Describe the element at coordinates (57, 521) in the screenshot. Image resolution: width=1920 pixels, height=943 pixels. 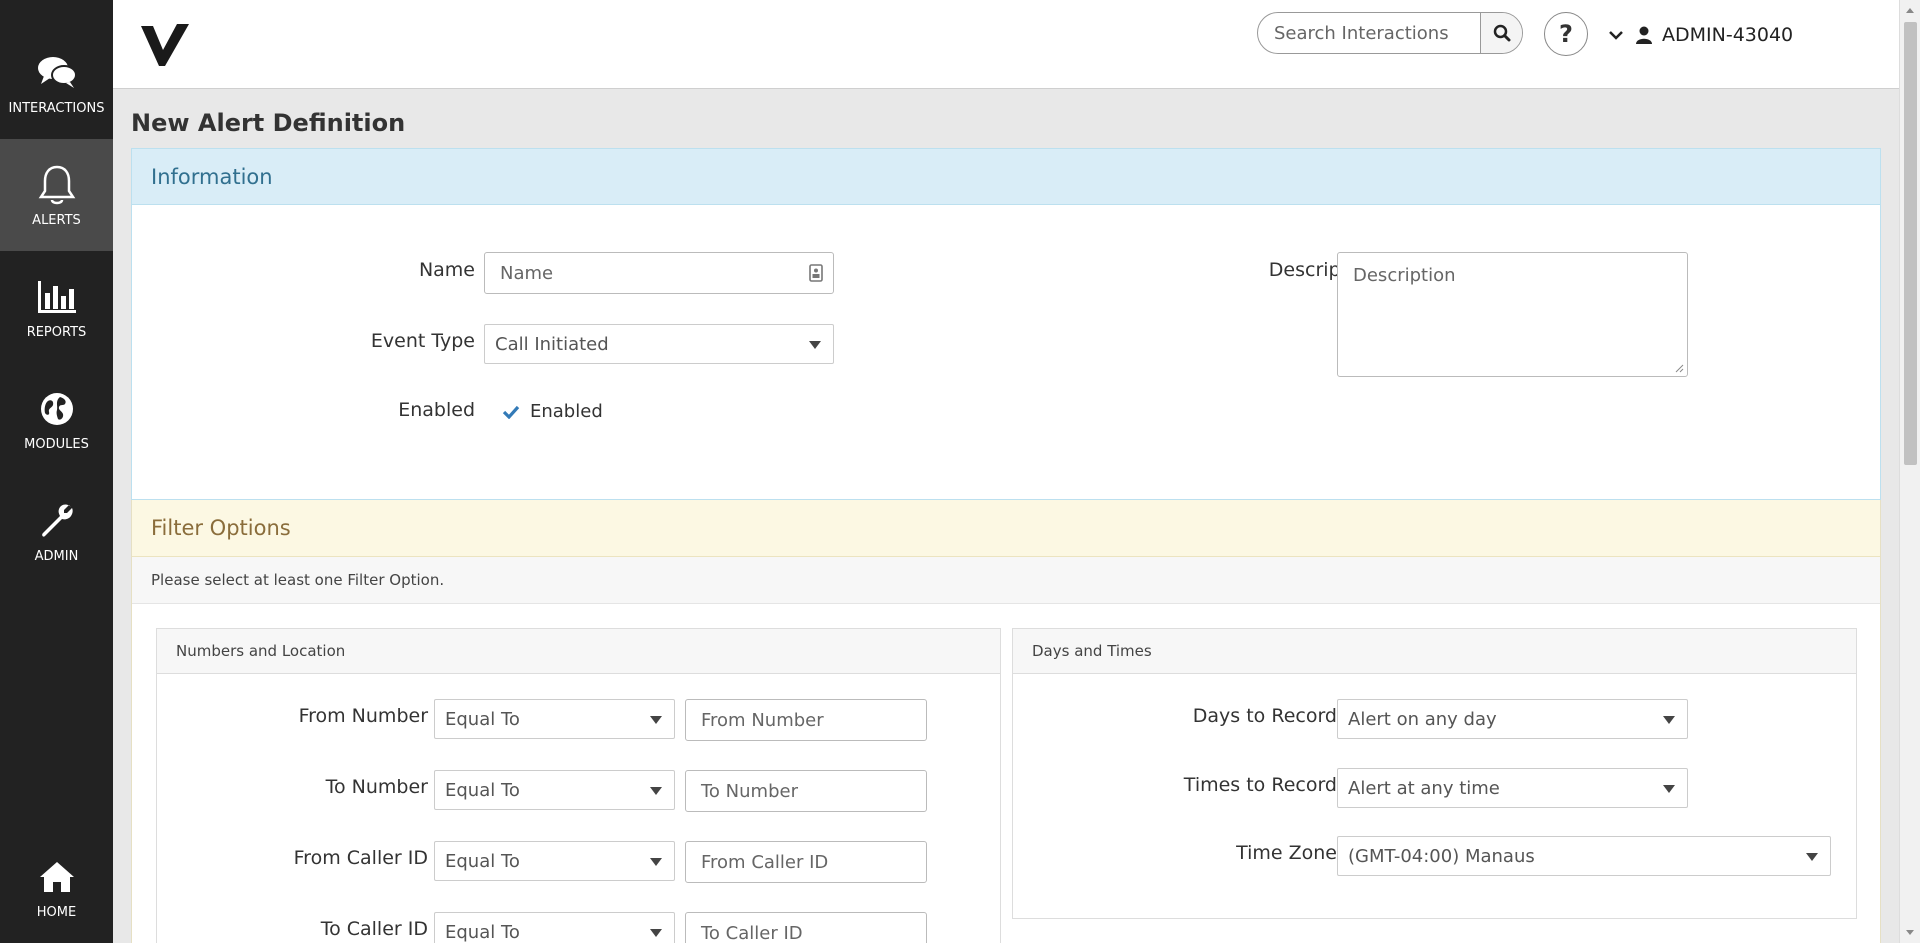
I see `wrench-icon` at that location.